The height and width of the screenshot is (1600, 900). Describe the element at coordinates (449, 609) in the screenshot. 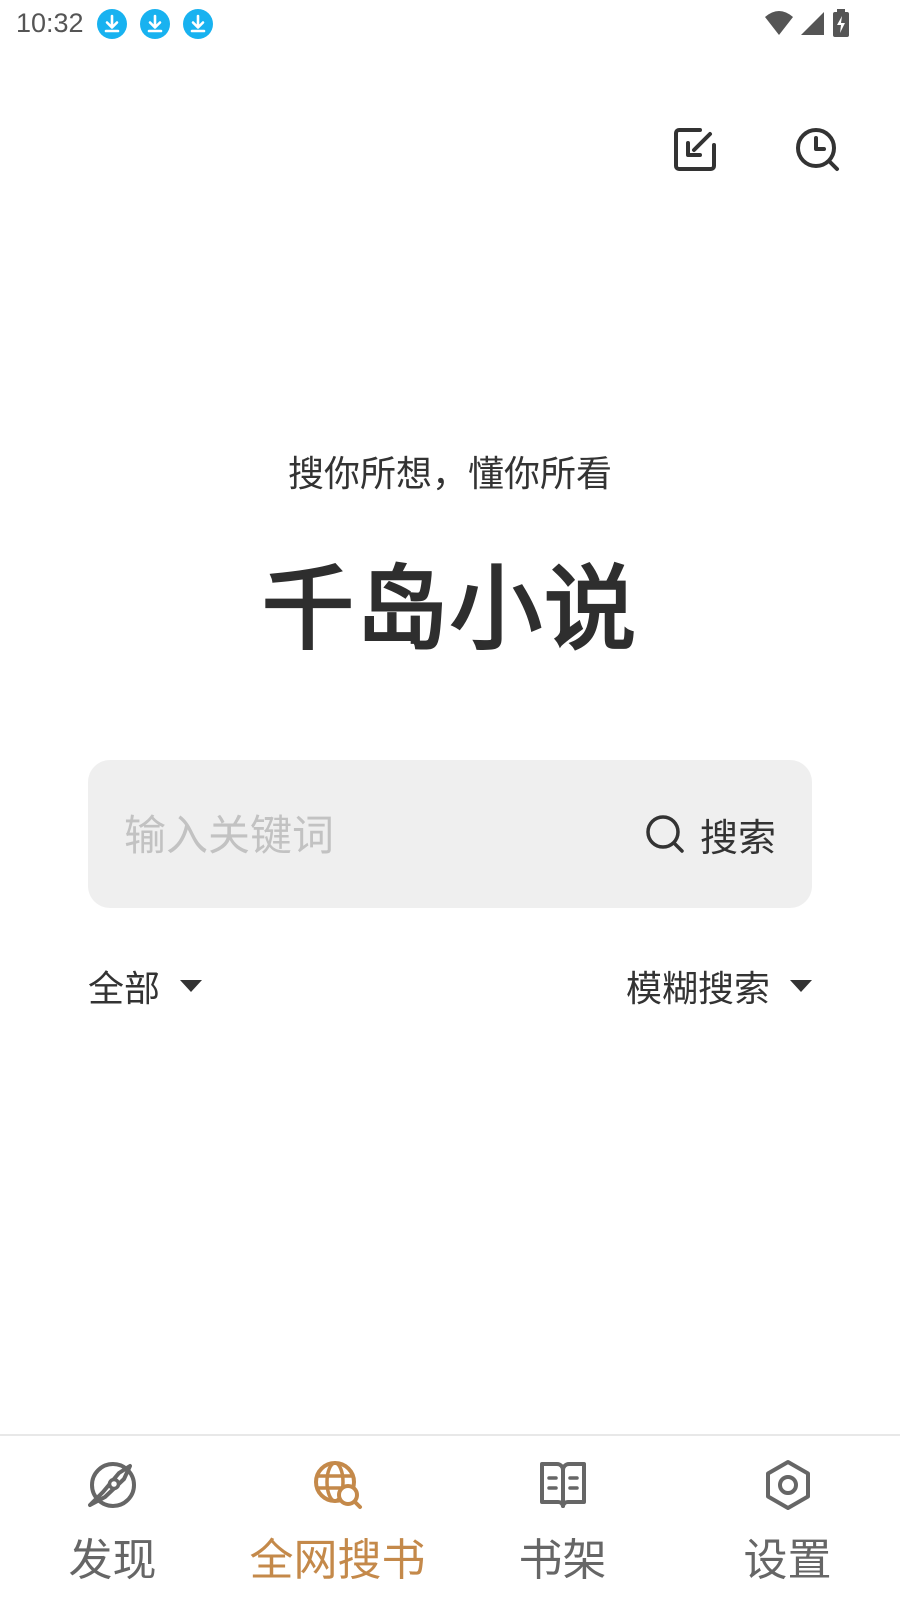

I see `app-title: 千岛小说` at that location.